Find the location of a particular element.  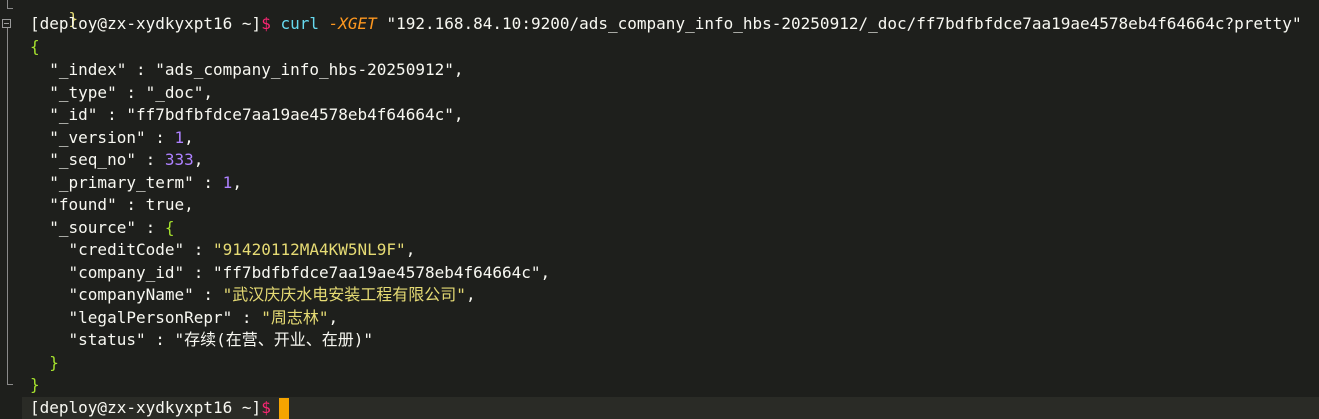

command-flag: -XGET is located at coordinates (352, 23).